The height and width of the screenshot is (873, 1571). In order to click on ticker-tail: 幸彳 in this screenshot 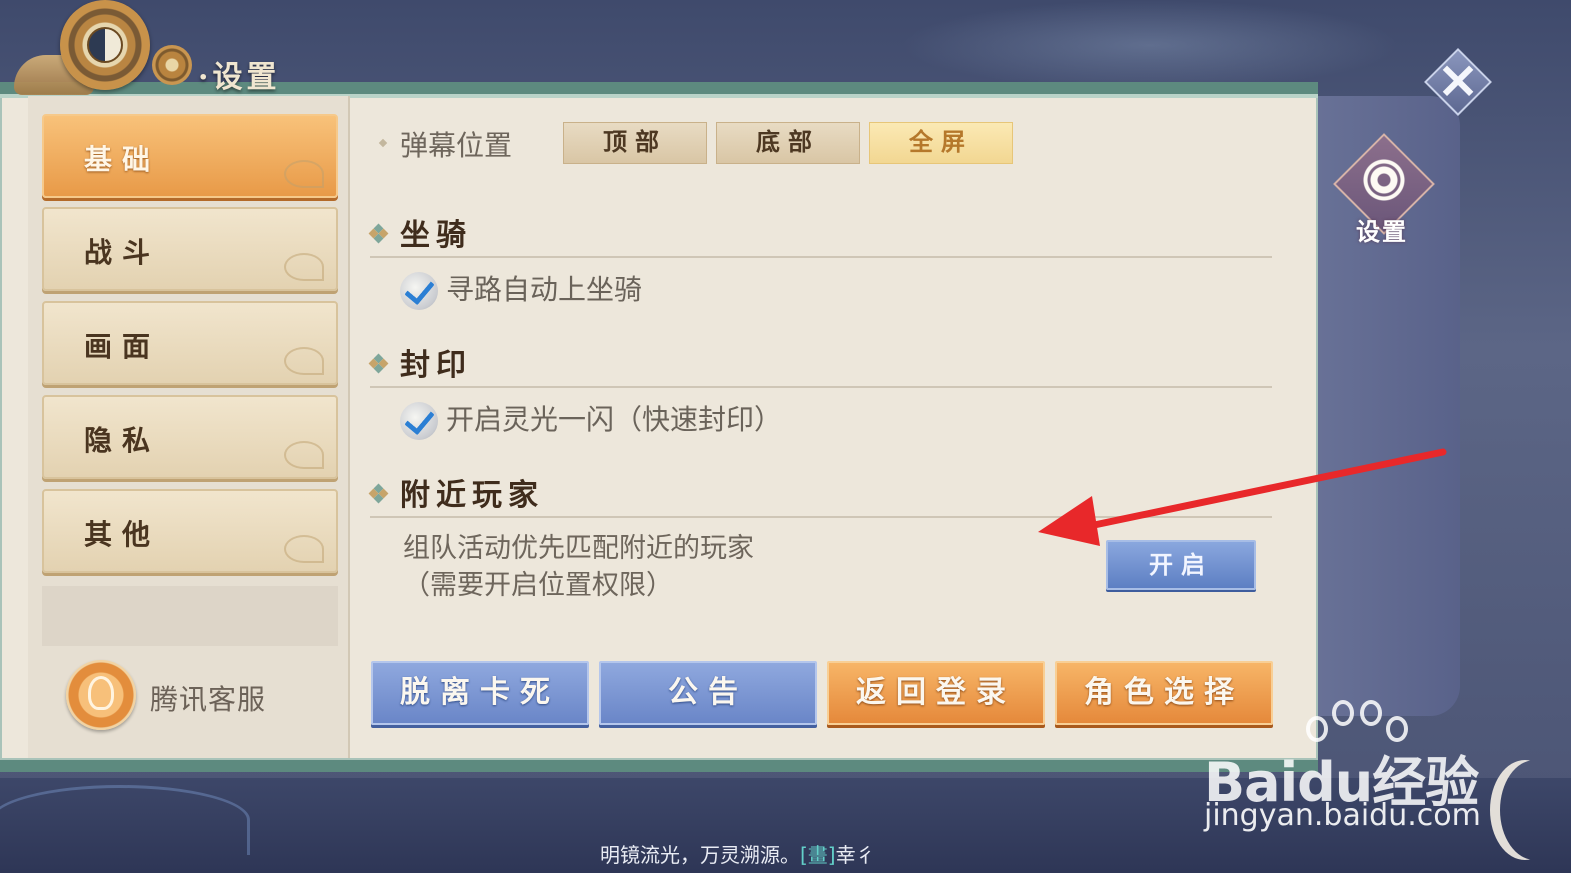, I will do `click(855, 855)`.